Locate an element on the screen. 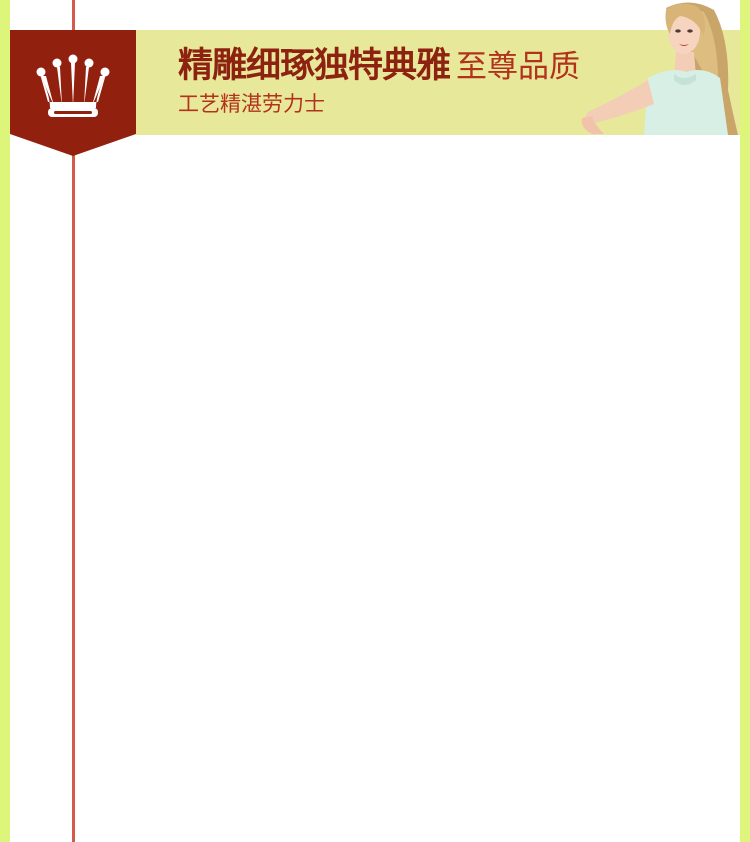  crown-badge is located at coordinates (73, 93).